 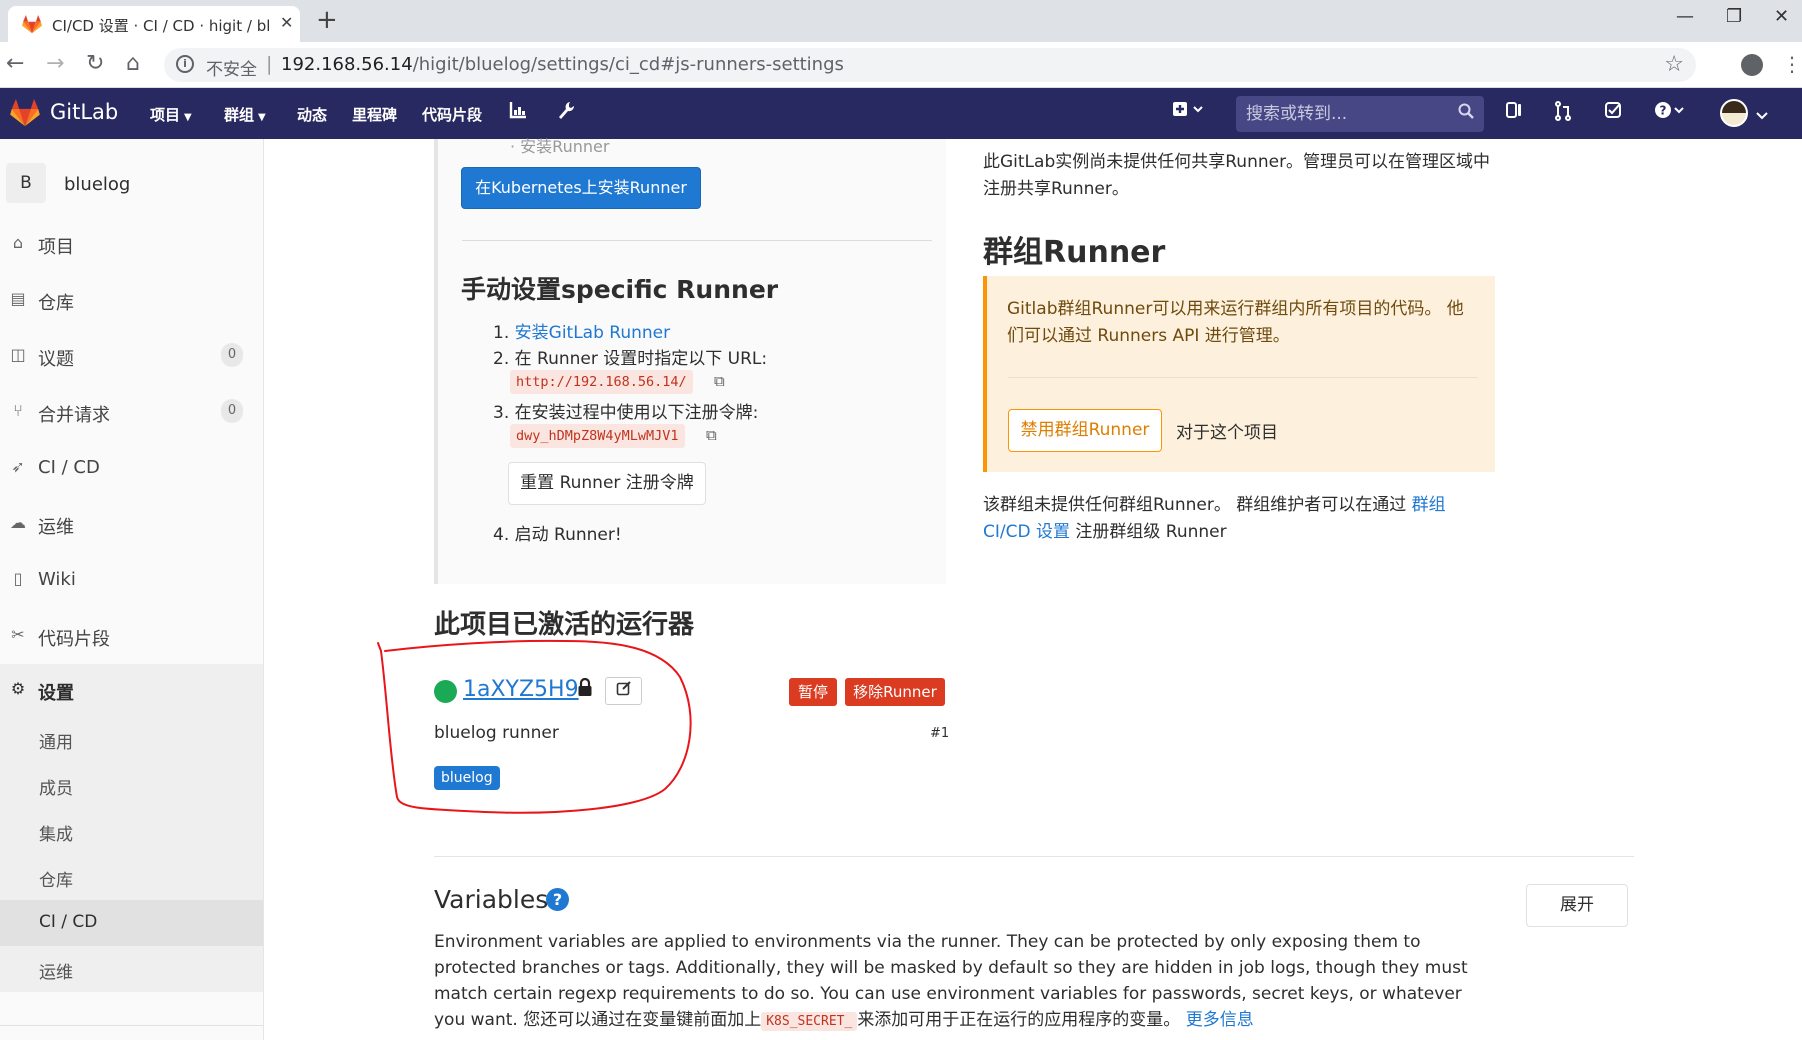 What do you see at coordinates (131, 785) in the screenshot?
I see `sidebar-subitem-members: 成员` at bounding box center [131, 785].